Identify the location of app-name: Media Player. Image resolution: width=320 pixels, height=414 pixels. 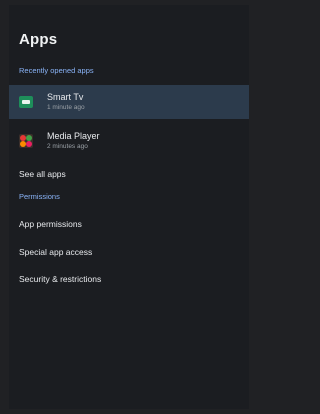
(73, 136).